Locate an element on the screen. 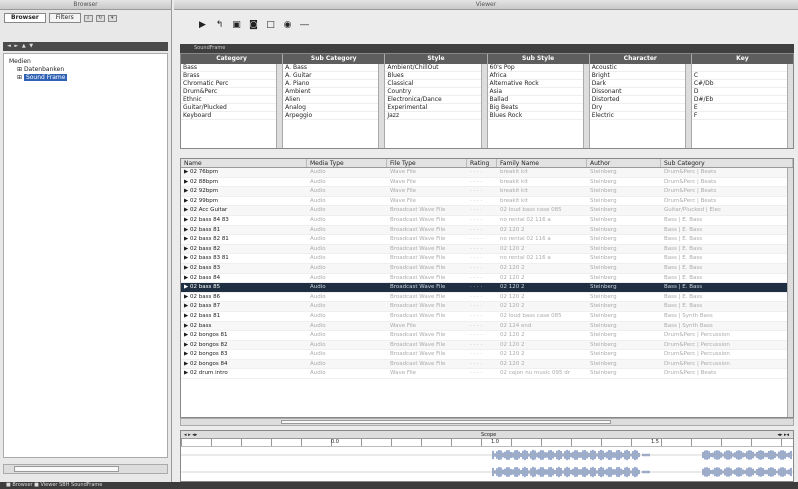 The image size is (798, 489). filter-item: Dissonant is located at coordinates (640, 92).